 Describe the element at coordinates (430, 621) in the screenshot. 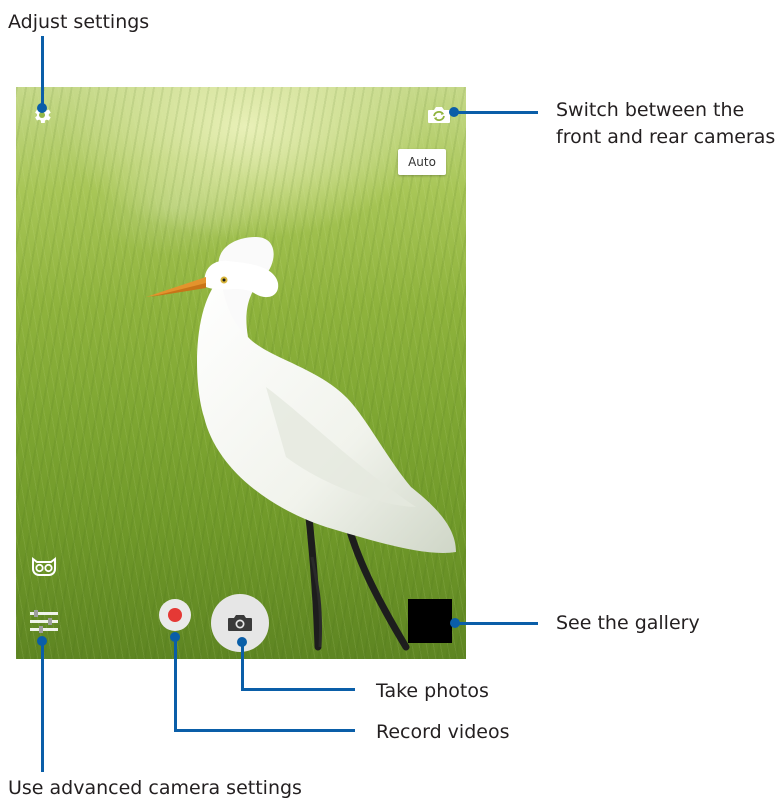

I see `gallery-thumbnail` at that location.